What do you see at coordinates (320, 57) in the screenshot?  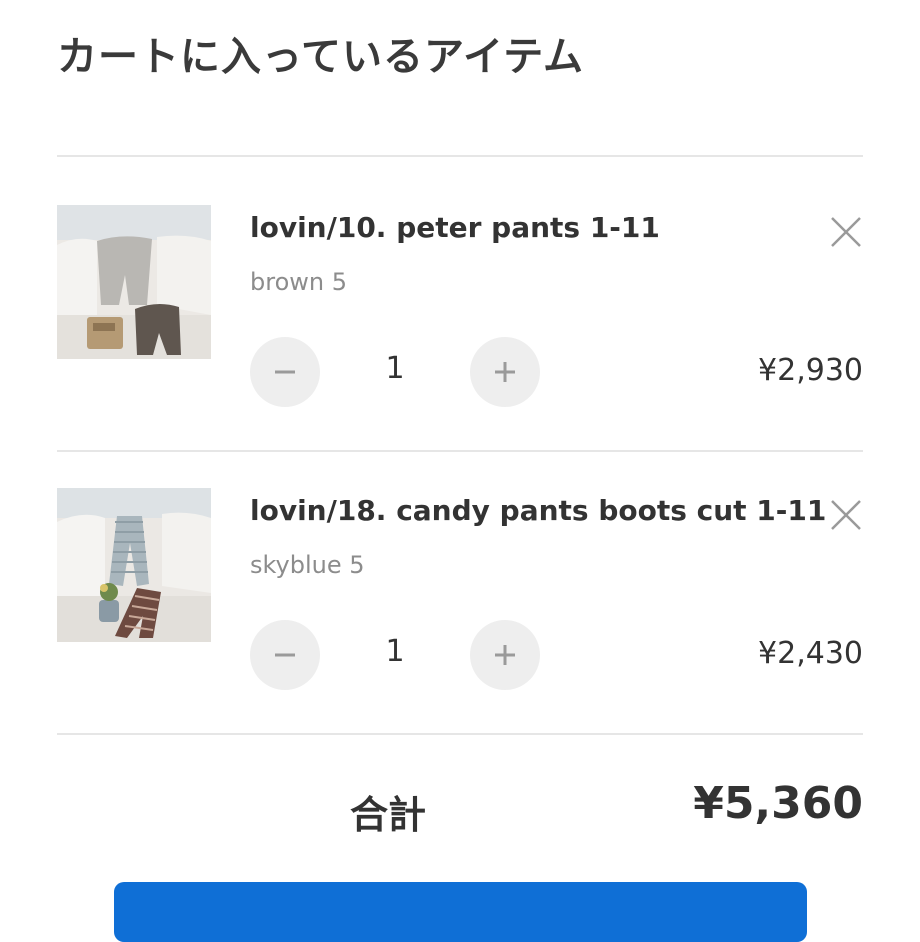 I see `cart-title: カートに入っているアイテム` at bounding box center [320, 57].